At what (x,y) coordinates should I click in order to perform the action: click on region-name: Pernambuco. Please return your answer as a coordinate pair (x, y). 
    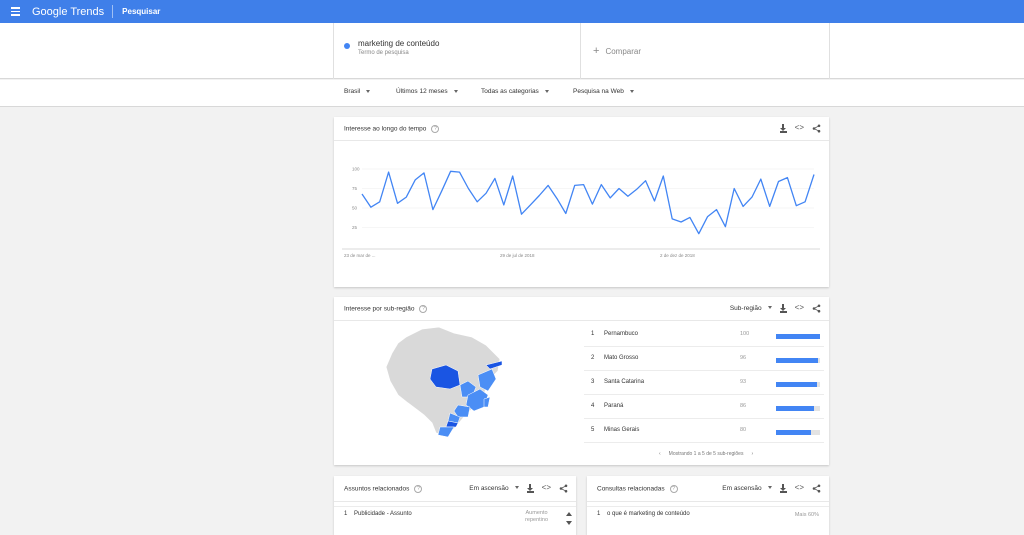
    Looking at the image, I should click on (621, 334).